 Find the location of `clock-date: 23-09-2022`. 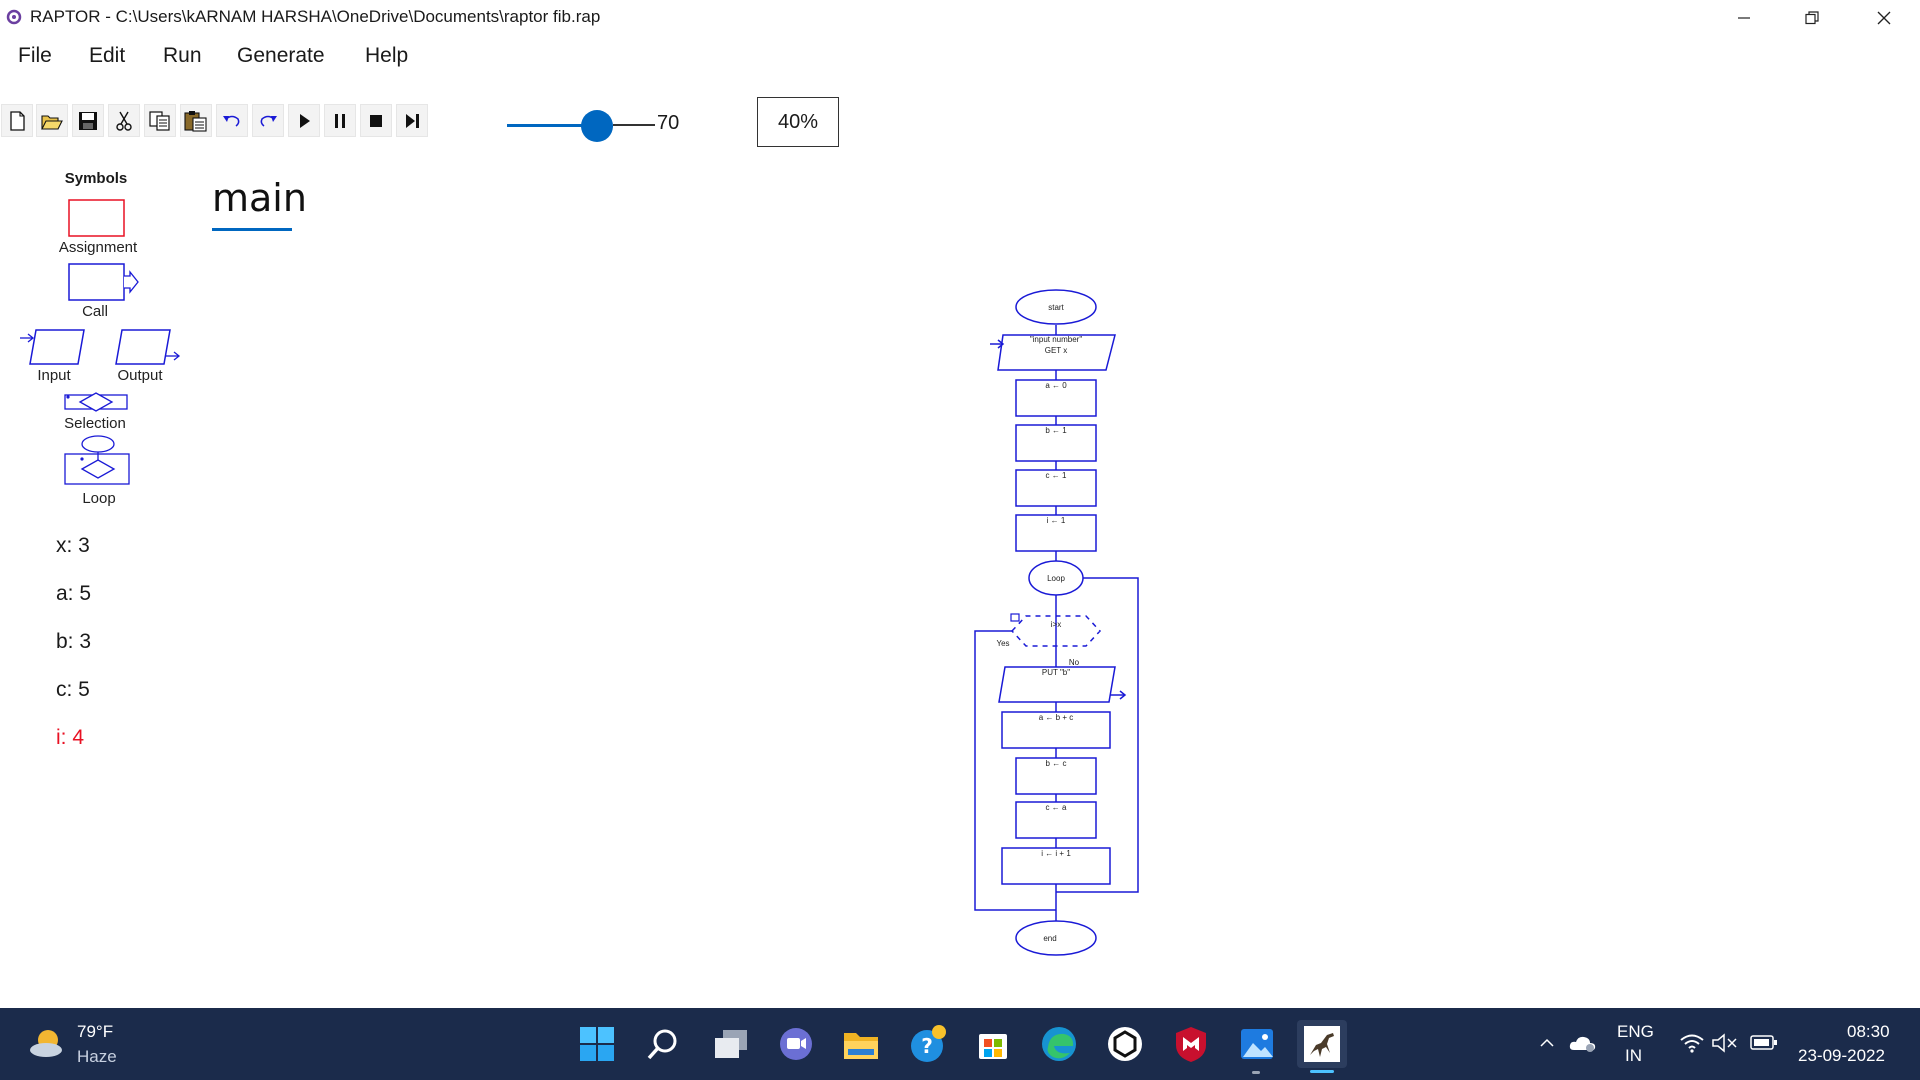

clock-date: 23-09-2022 is located at coordinates (1841, 1056).